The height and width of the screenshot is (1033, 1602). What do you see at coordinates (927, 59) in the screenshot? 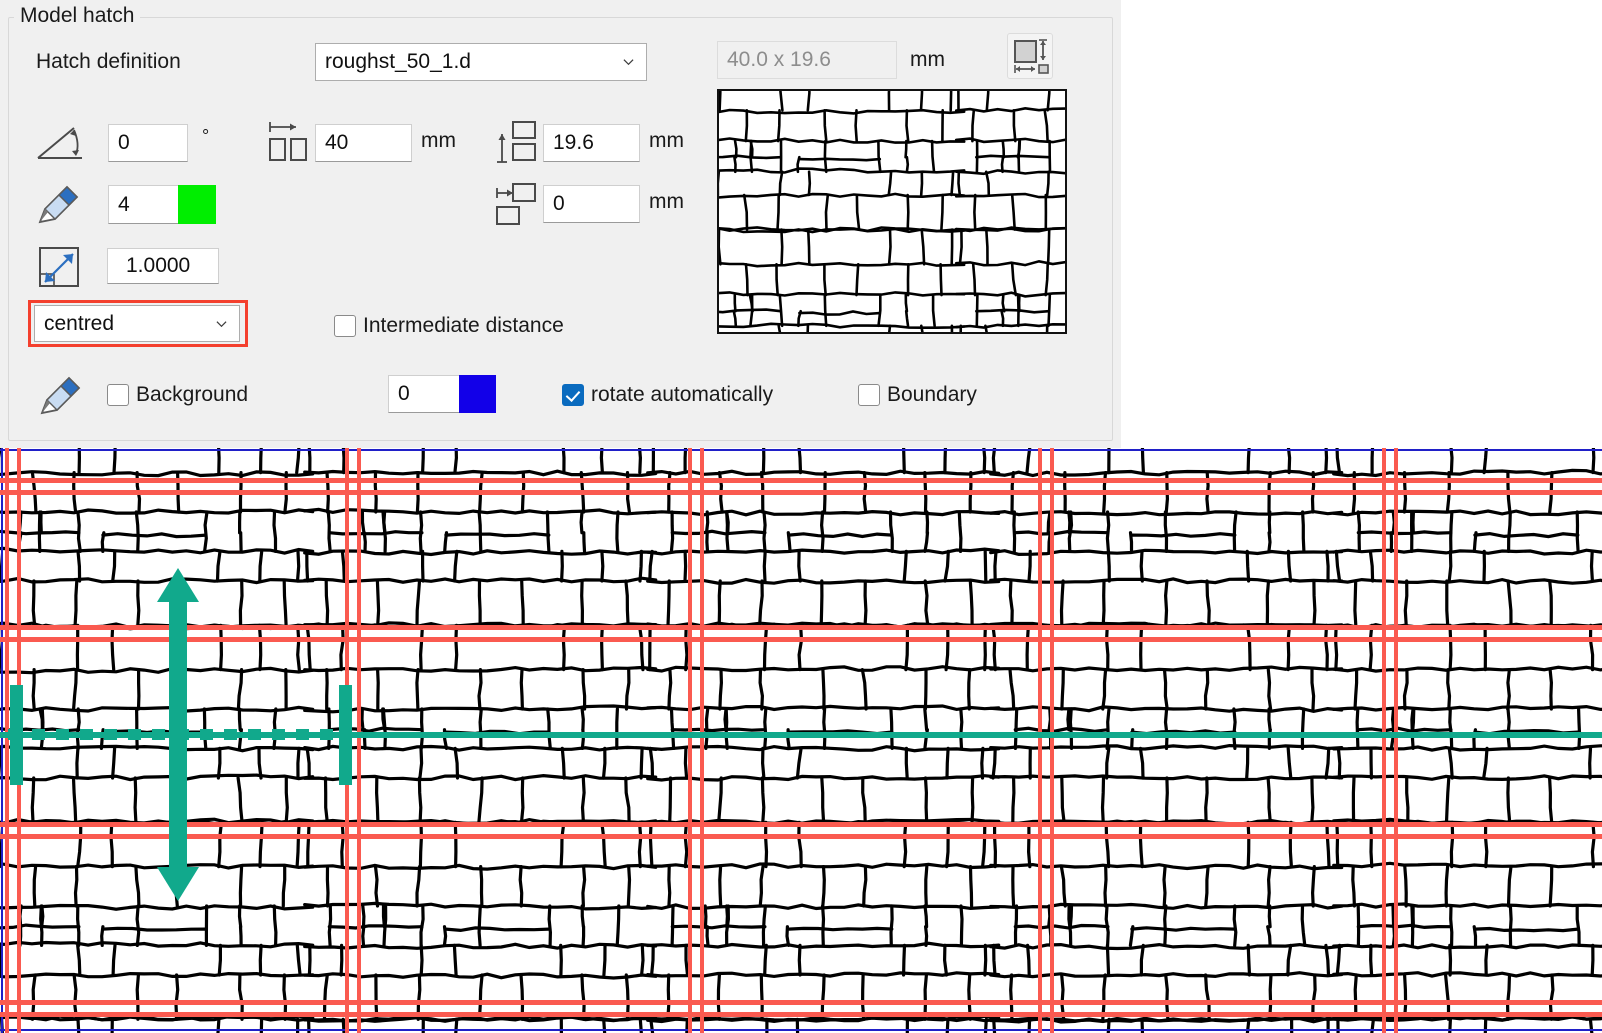
I see `hatch-size-unit: mm` at bounding box center [927, 59].